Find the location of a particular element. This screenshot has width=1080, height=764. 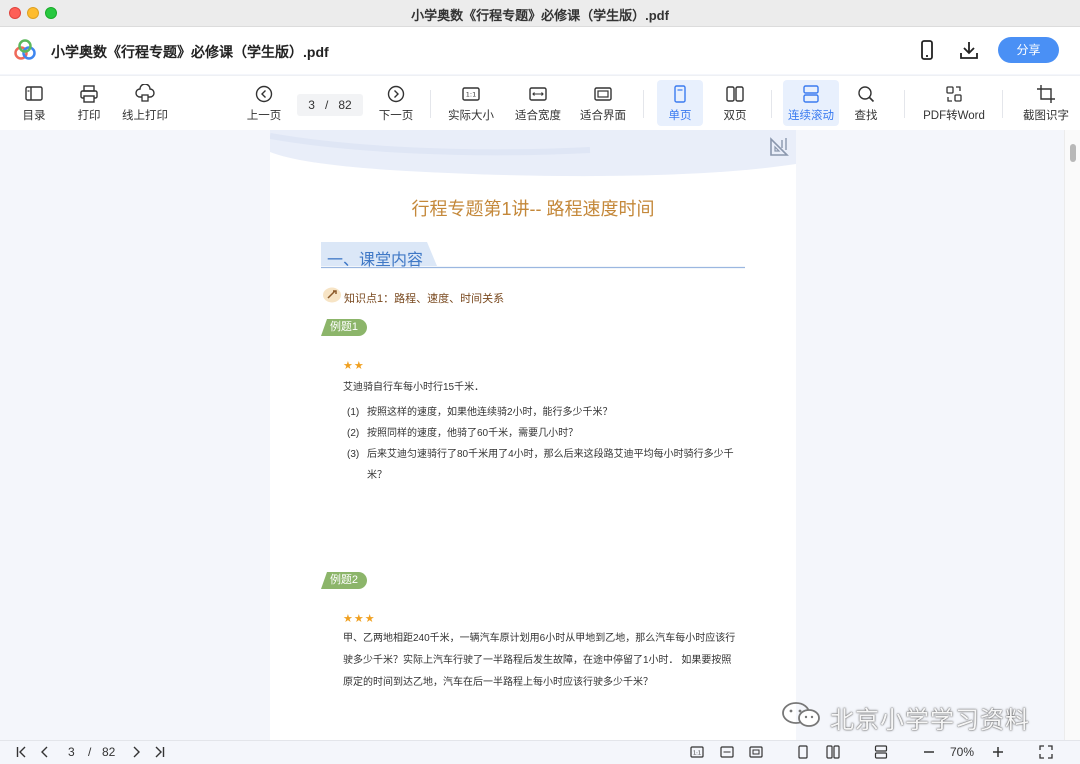

page-header-decoration is located at coordinates (533, 153).